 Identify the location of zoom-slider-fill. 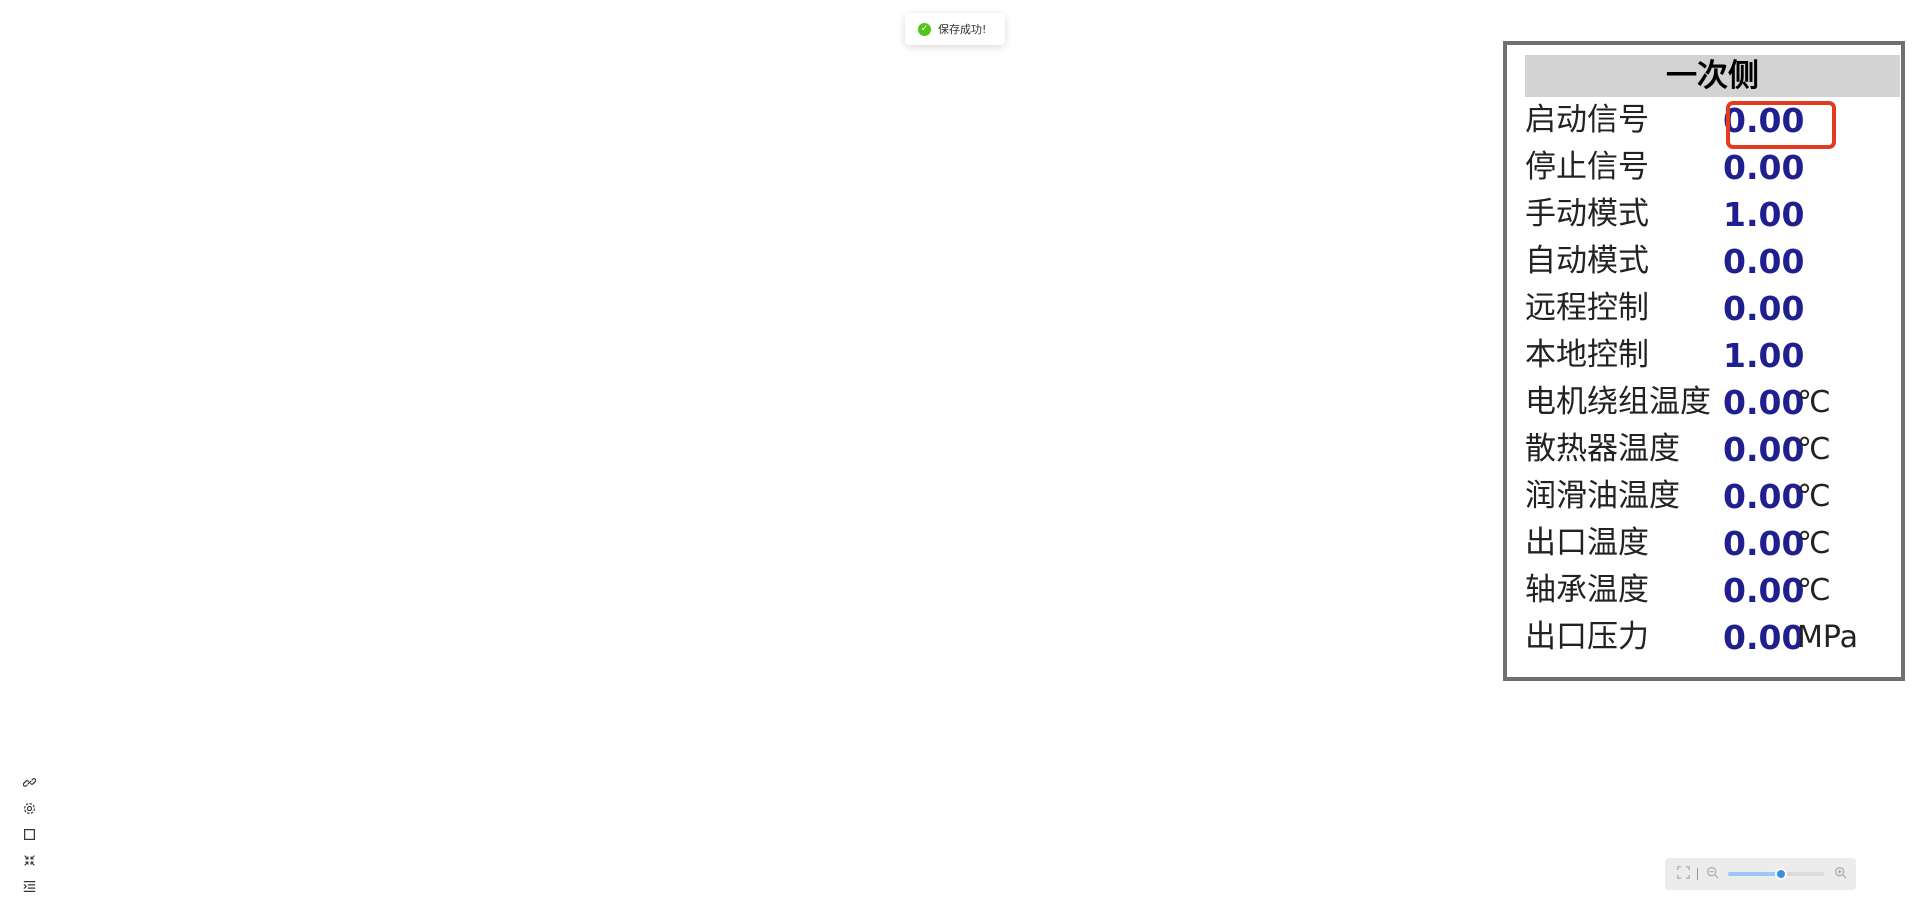
(1754, 874).